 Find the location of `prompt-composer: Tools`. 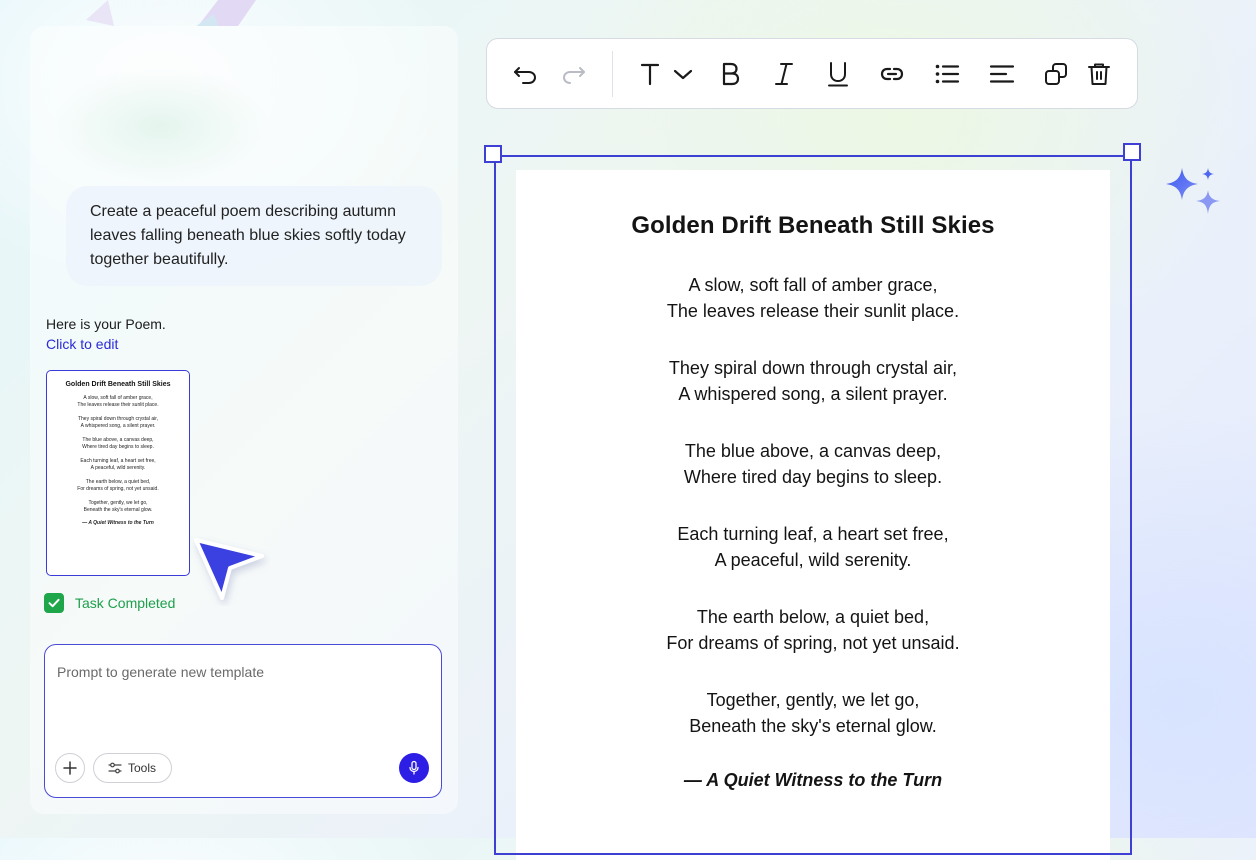

prompt-composer: Tools is located at coordinates (243, 721).